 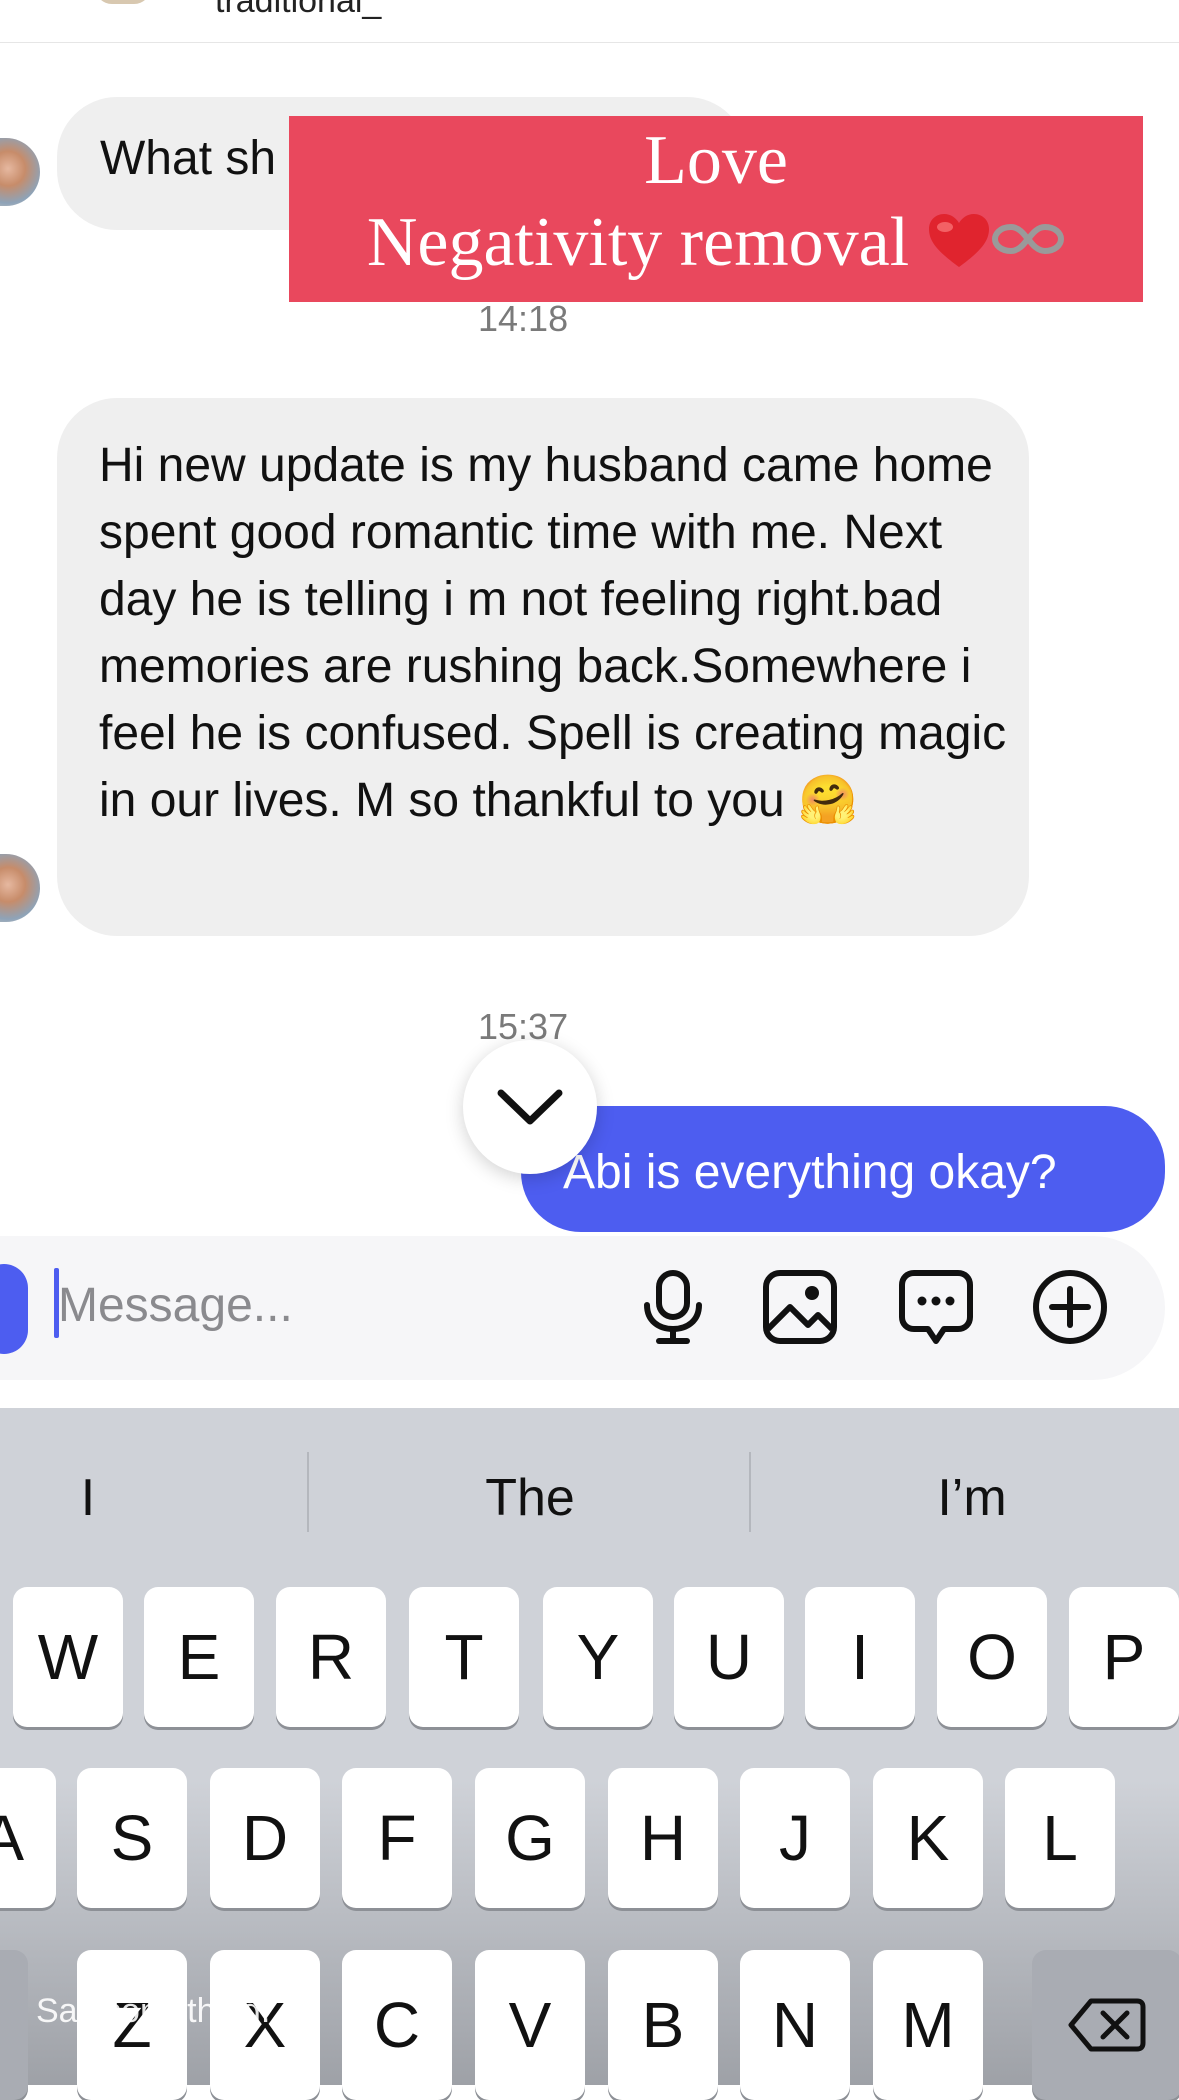 I want to click on message-timestamp: 14:18, so click(x=523, y=318).